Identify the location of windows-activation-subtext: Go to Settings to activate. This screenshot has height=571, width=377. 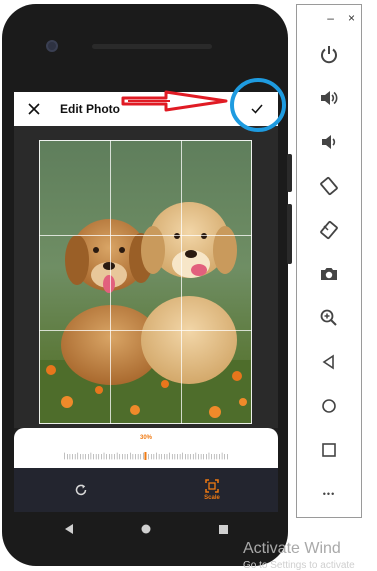
(299, 565).